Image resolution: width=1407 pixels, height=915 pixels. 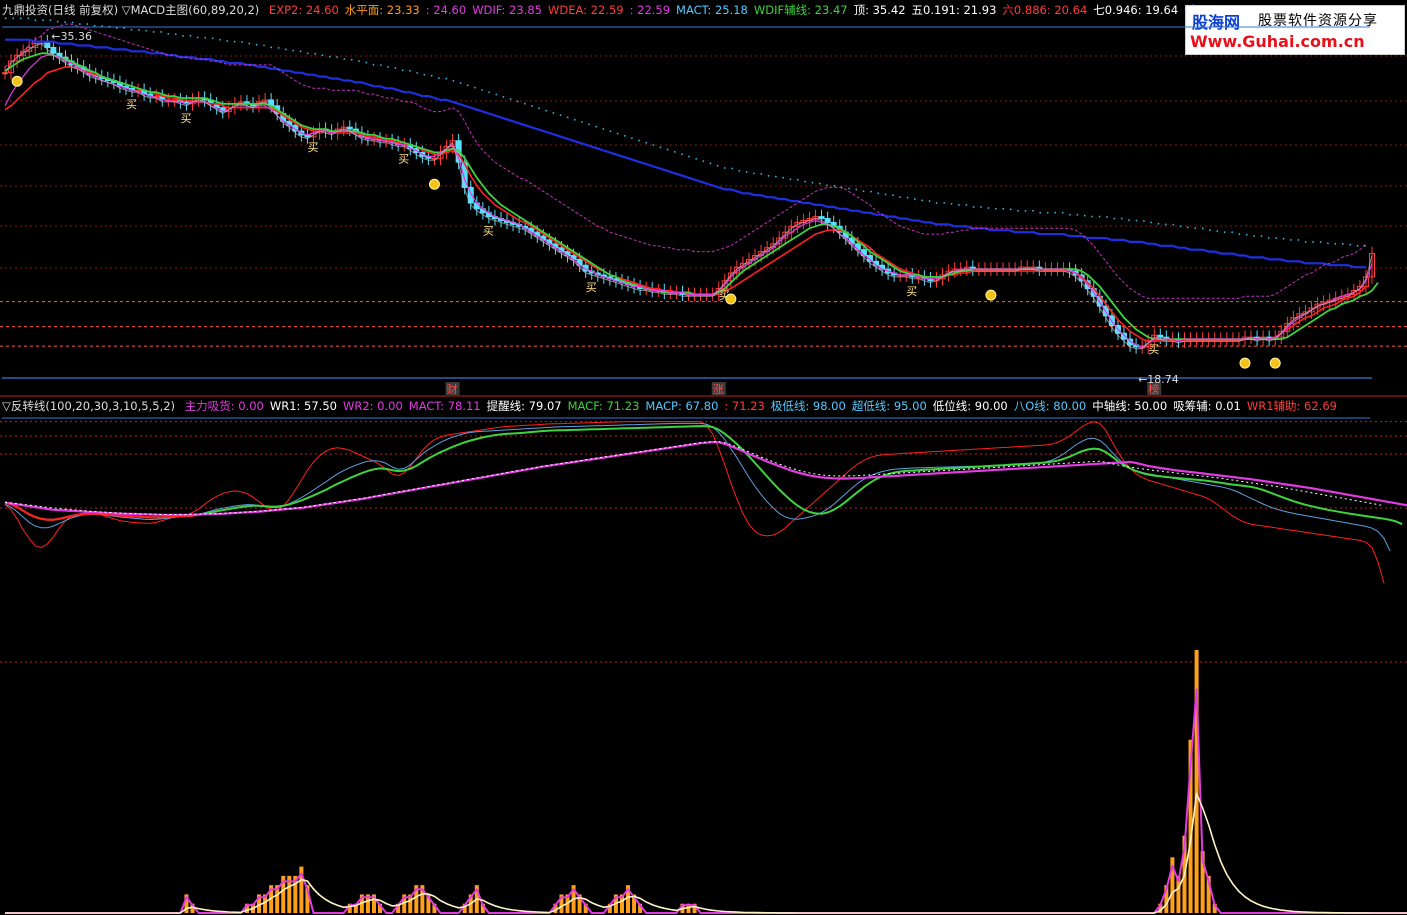 What do you see at coordinates (705, 478) in the screenshot?
I see `mact-sub-line` at bounding box center [705, 478].